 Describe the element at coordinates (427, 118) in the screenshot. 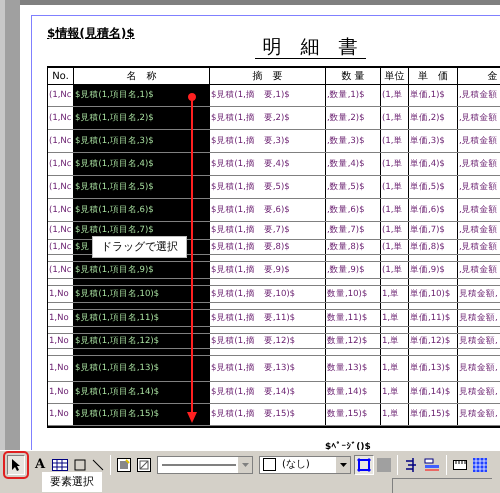

I see `table-cell: 単価,2)$` at that location.